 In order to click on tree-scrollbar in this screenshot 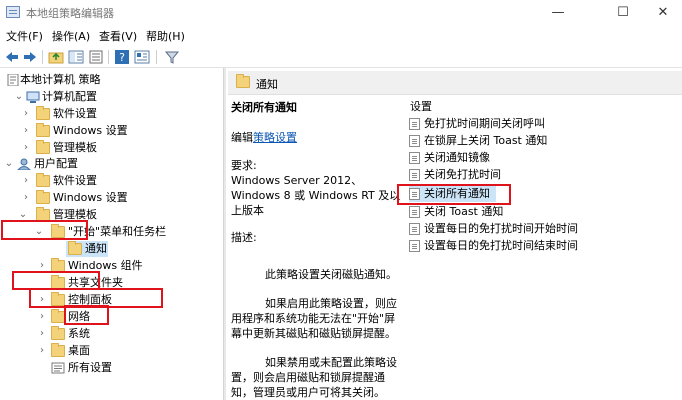, I will do `click(225, 234)`.